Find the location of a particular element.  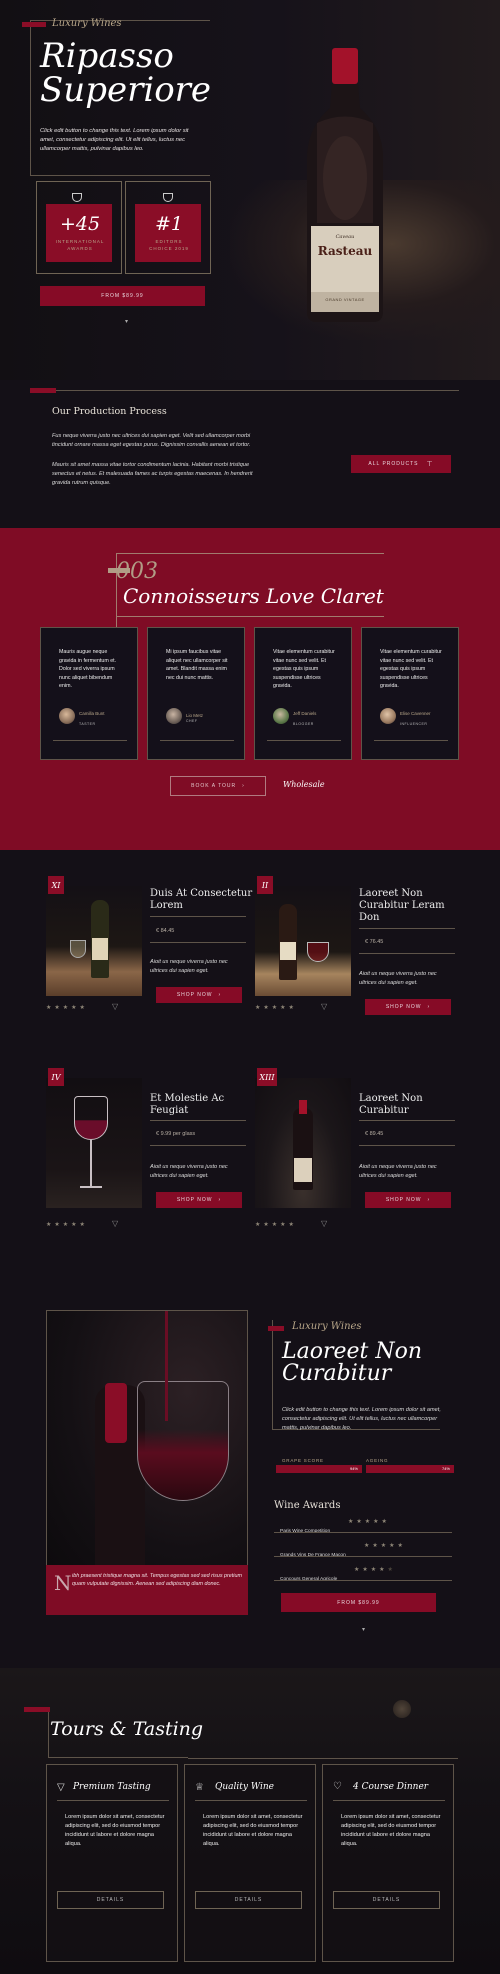

grape-score-bar-track: 94% is located at coordinates (319, 1469).